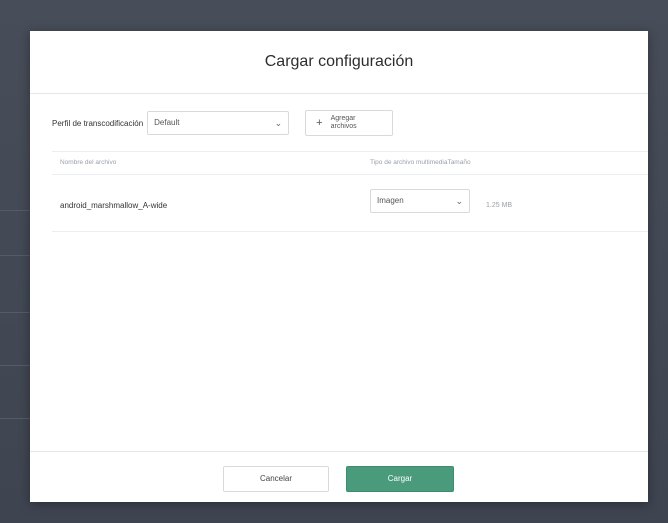 The height and width of the screenshot is (523, 668). I want to click on transcoding-profile-select: Default ⌄, so click(218, 123).